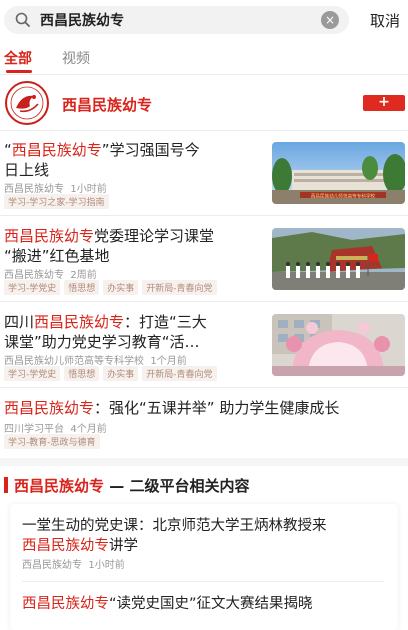 This screenshot has height=630, width=408. I want to click on article-title: 西昌民族幼专：强化“五课并举” 助力学生健康成长, so click(172, 408).